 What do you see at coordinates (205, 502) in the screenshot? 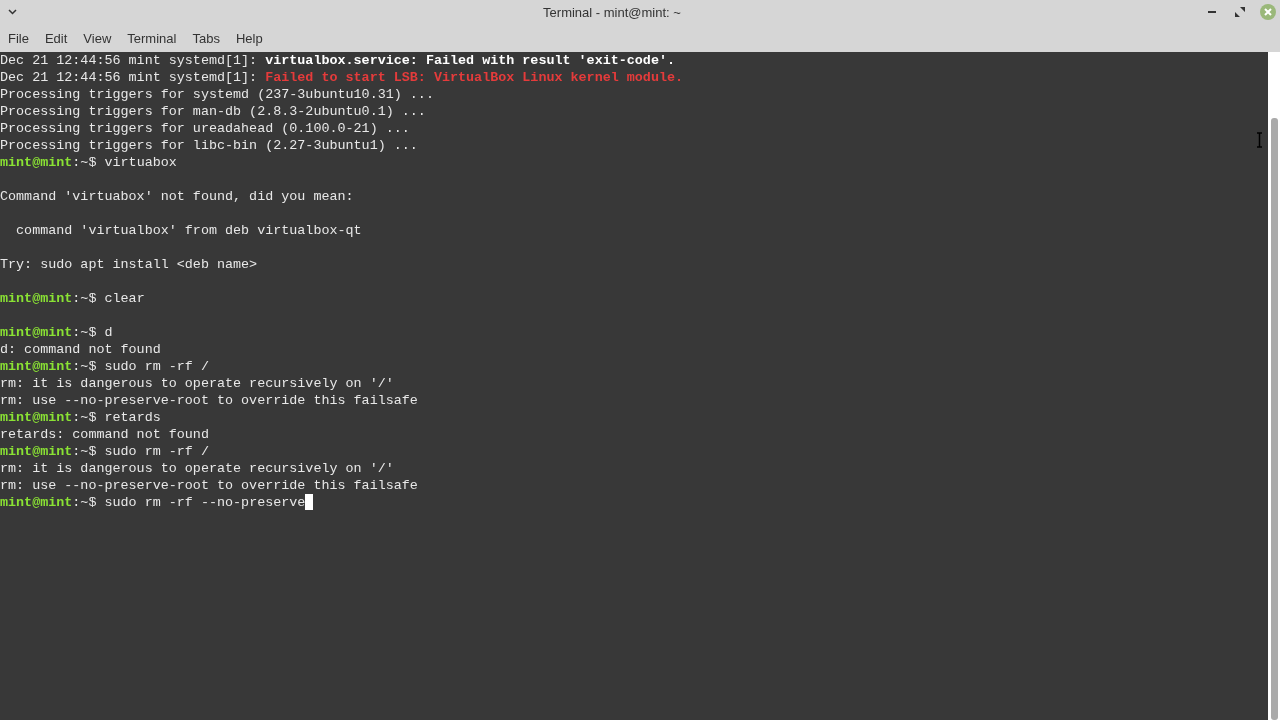
I see `command-text: sudo rm -rf --no-preserve` at bounding box center [205, 502].